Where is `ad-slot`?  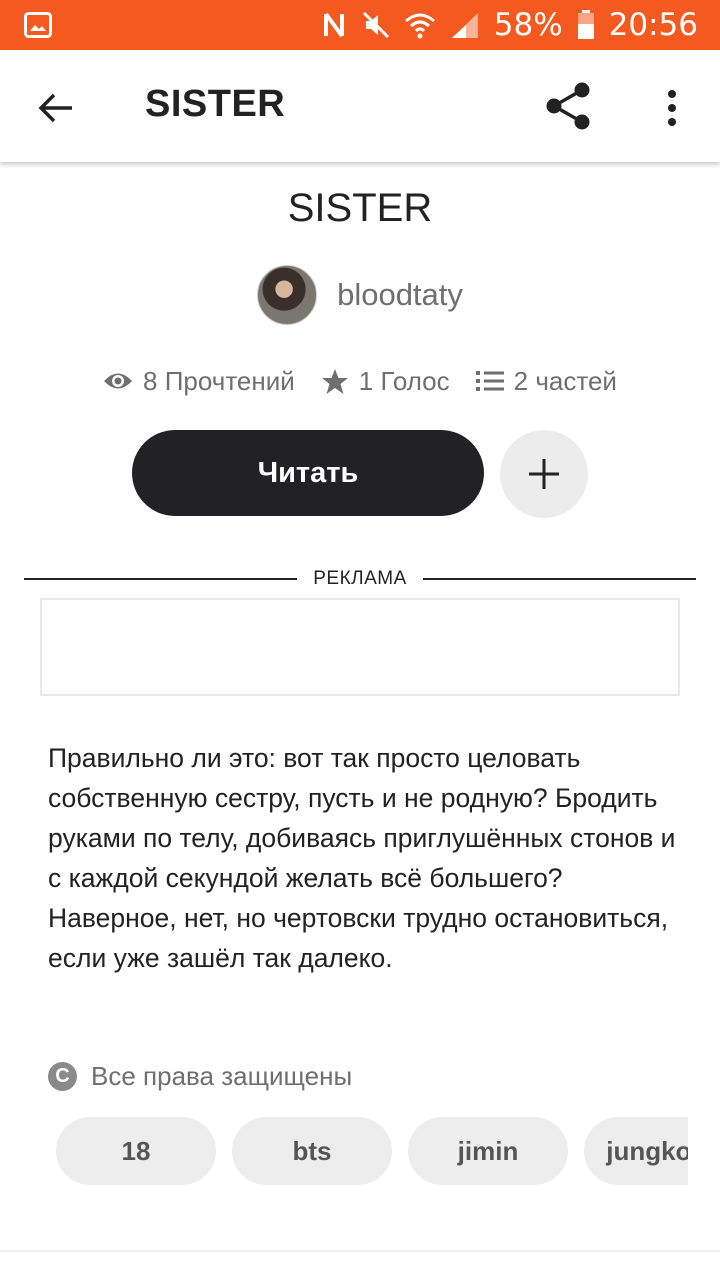 ad-slot is located at coordinates (360, 647).